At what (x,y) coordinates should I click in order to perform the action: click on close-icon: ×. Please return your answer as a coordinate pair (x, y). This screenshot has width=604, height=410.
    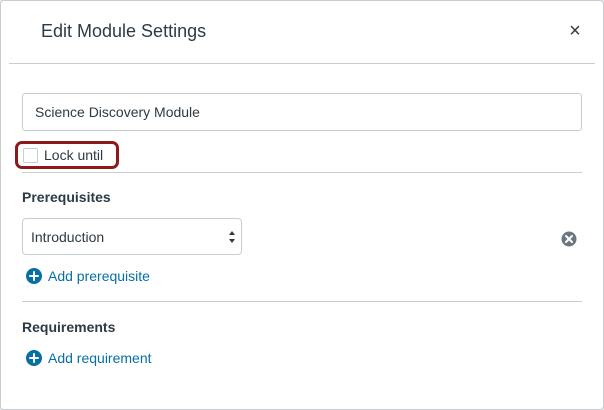
    Looking at the image, I should click on (575, 31).